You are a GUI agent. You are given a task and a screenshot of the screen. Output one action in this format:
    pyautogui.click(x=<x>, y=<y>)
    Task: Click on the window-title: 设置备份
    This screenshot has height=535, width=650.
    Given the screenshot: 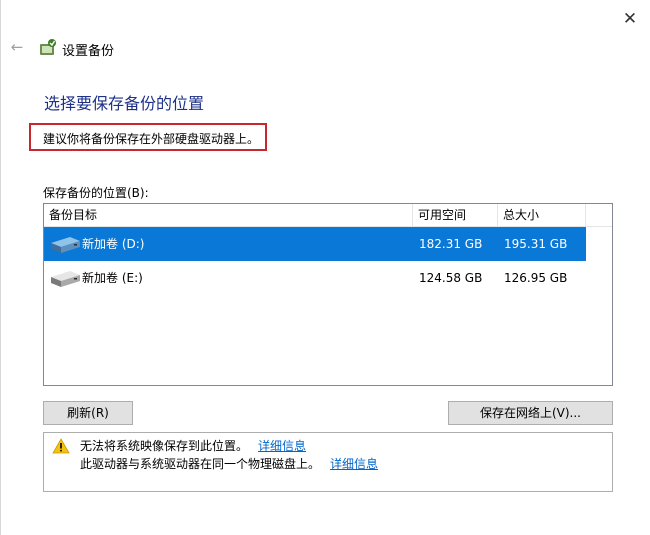 What is the action you would take?
    pyautogui.click(x=88, y=51)
    